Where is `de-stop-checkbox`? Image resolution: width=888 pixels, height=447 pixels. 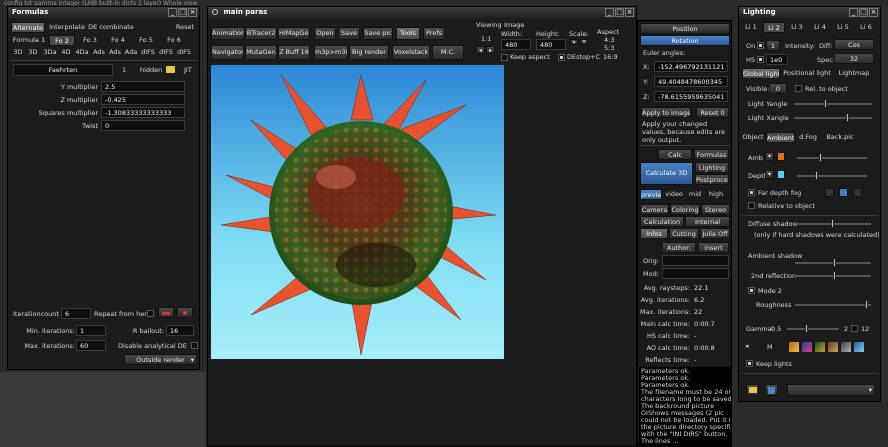 de-stop-checkbox is located at coordinates (561, 57).